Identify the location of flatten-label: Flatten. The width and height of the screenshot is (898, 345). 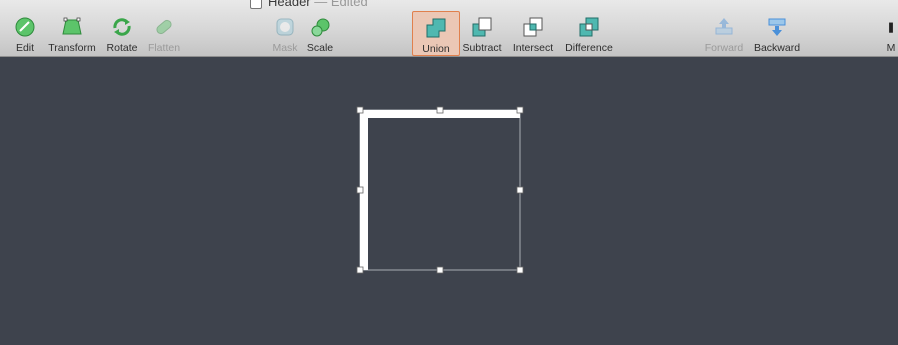
(164, 48).